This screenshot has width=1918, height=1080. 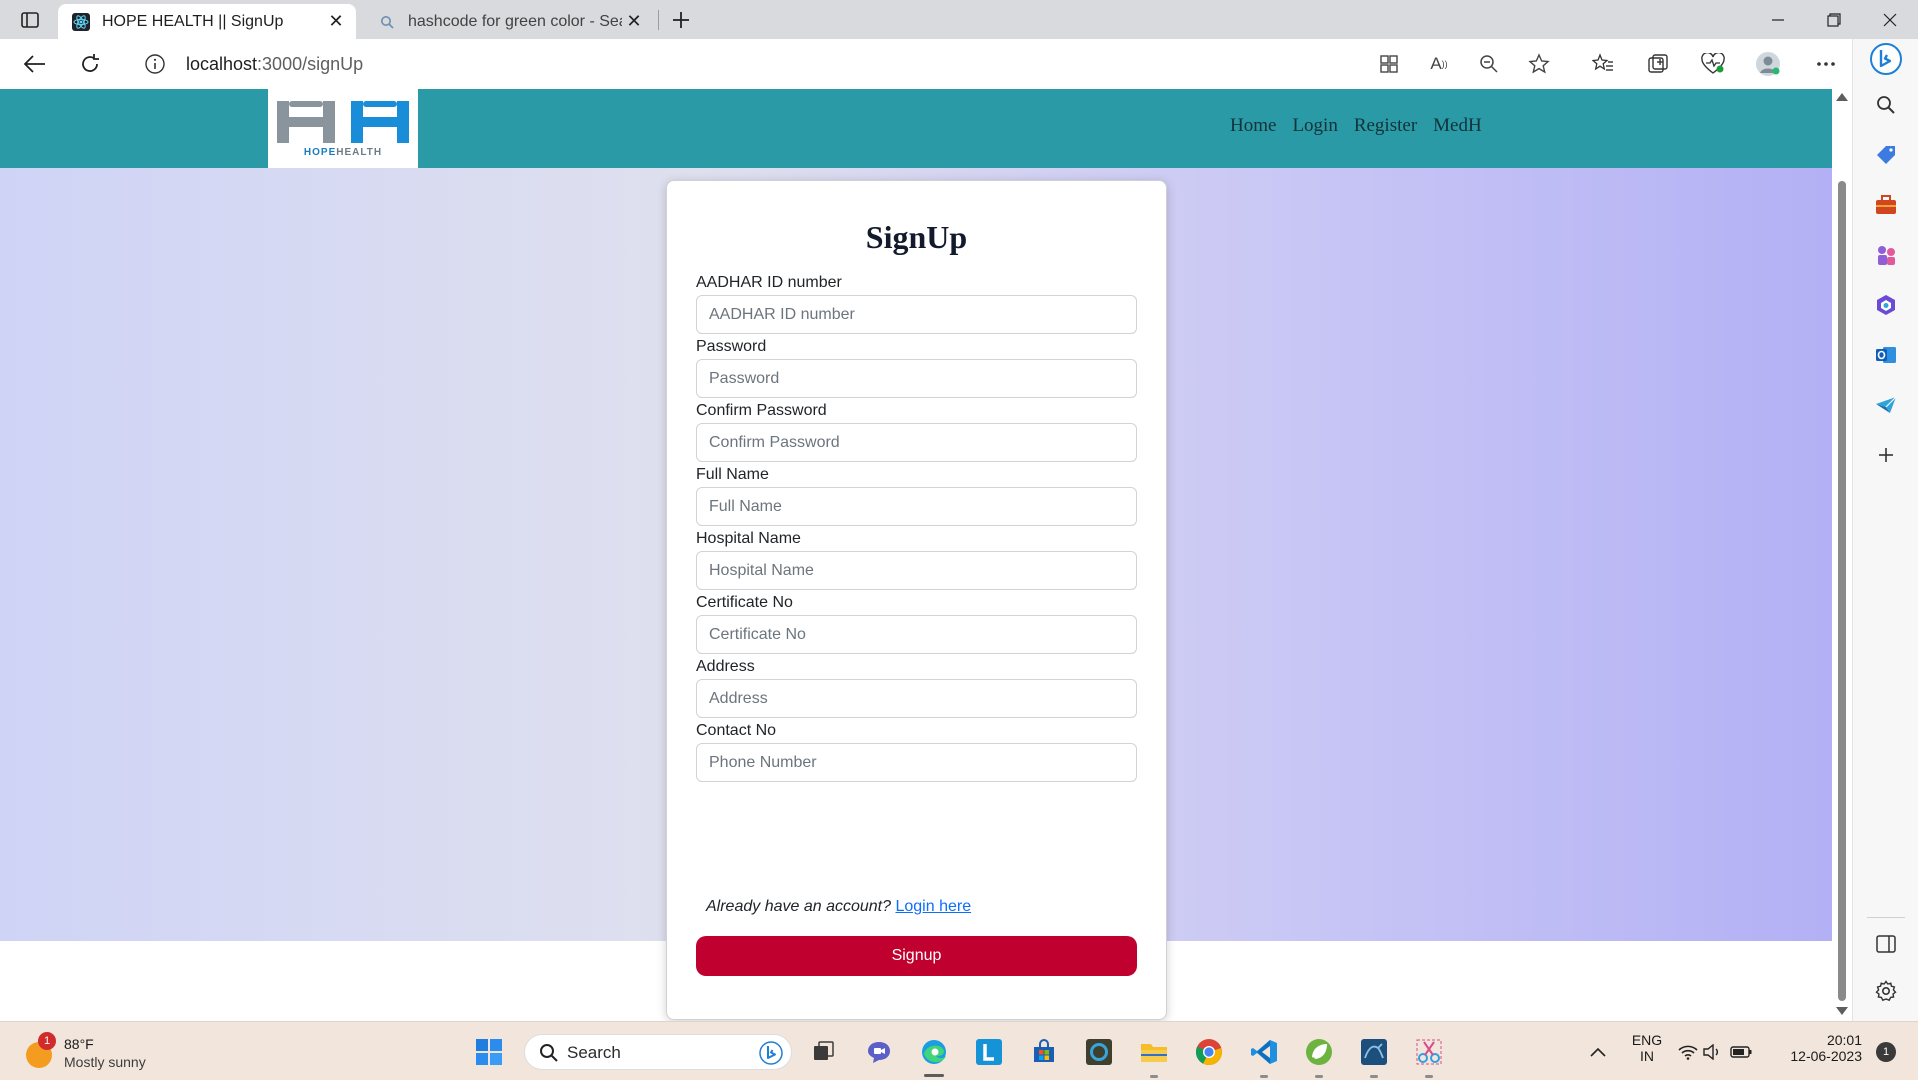 What do you see at coordinates (1842, 1011) in the screenshot?
I see `scroll-down-arrow-icon` at bounding box center [1842, 1011].